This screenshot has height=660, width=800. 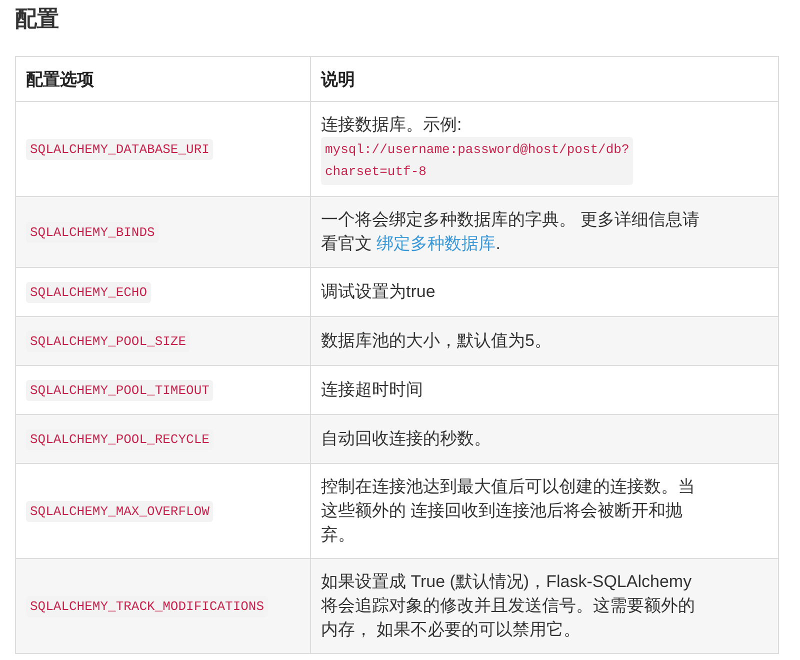 I want to click on code-snippet: mysql://username:password@host/post/db?charset=utf-8, so click(x=477, y=161).